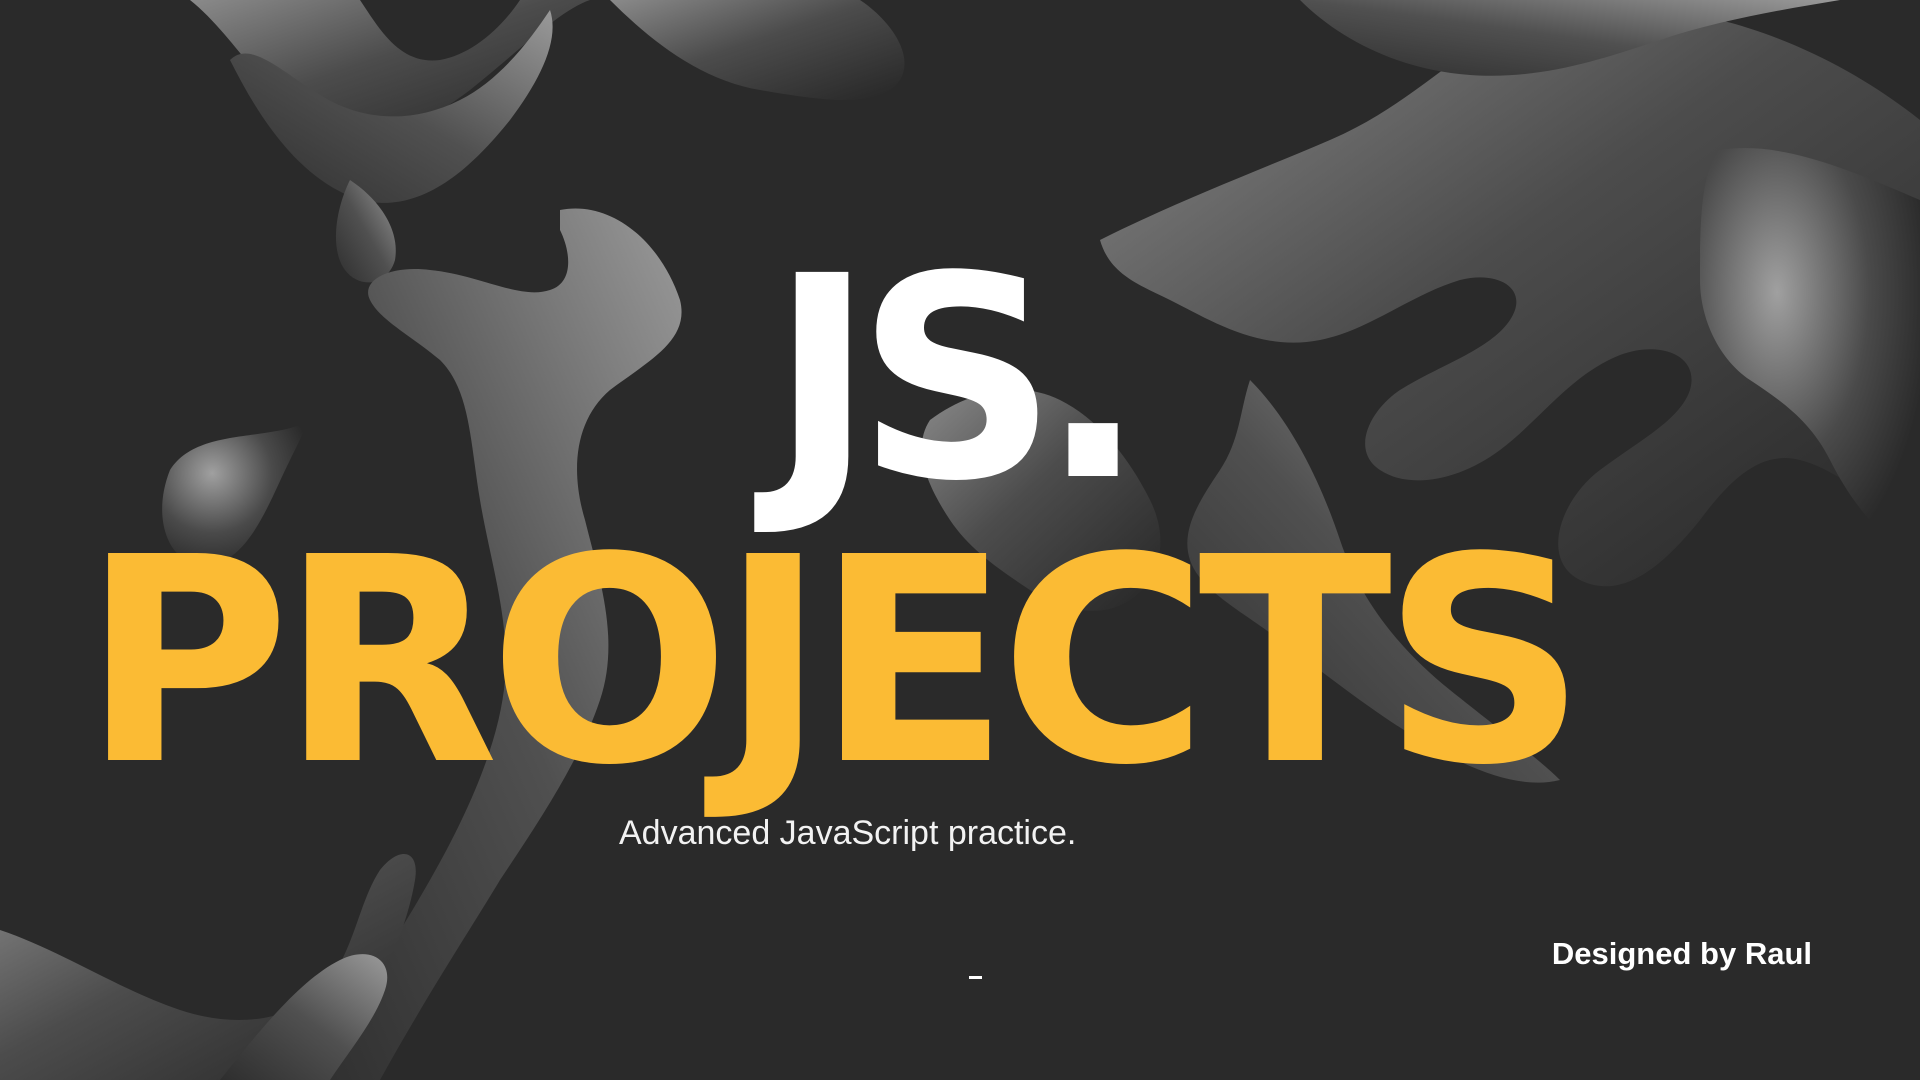  Describe the element at coordinates (848, 833) in the screenshot. I see `hero-tagline: Advanced JavaScript practice.` at that location.